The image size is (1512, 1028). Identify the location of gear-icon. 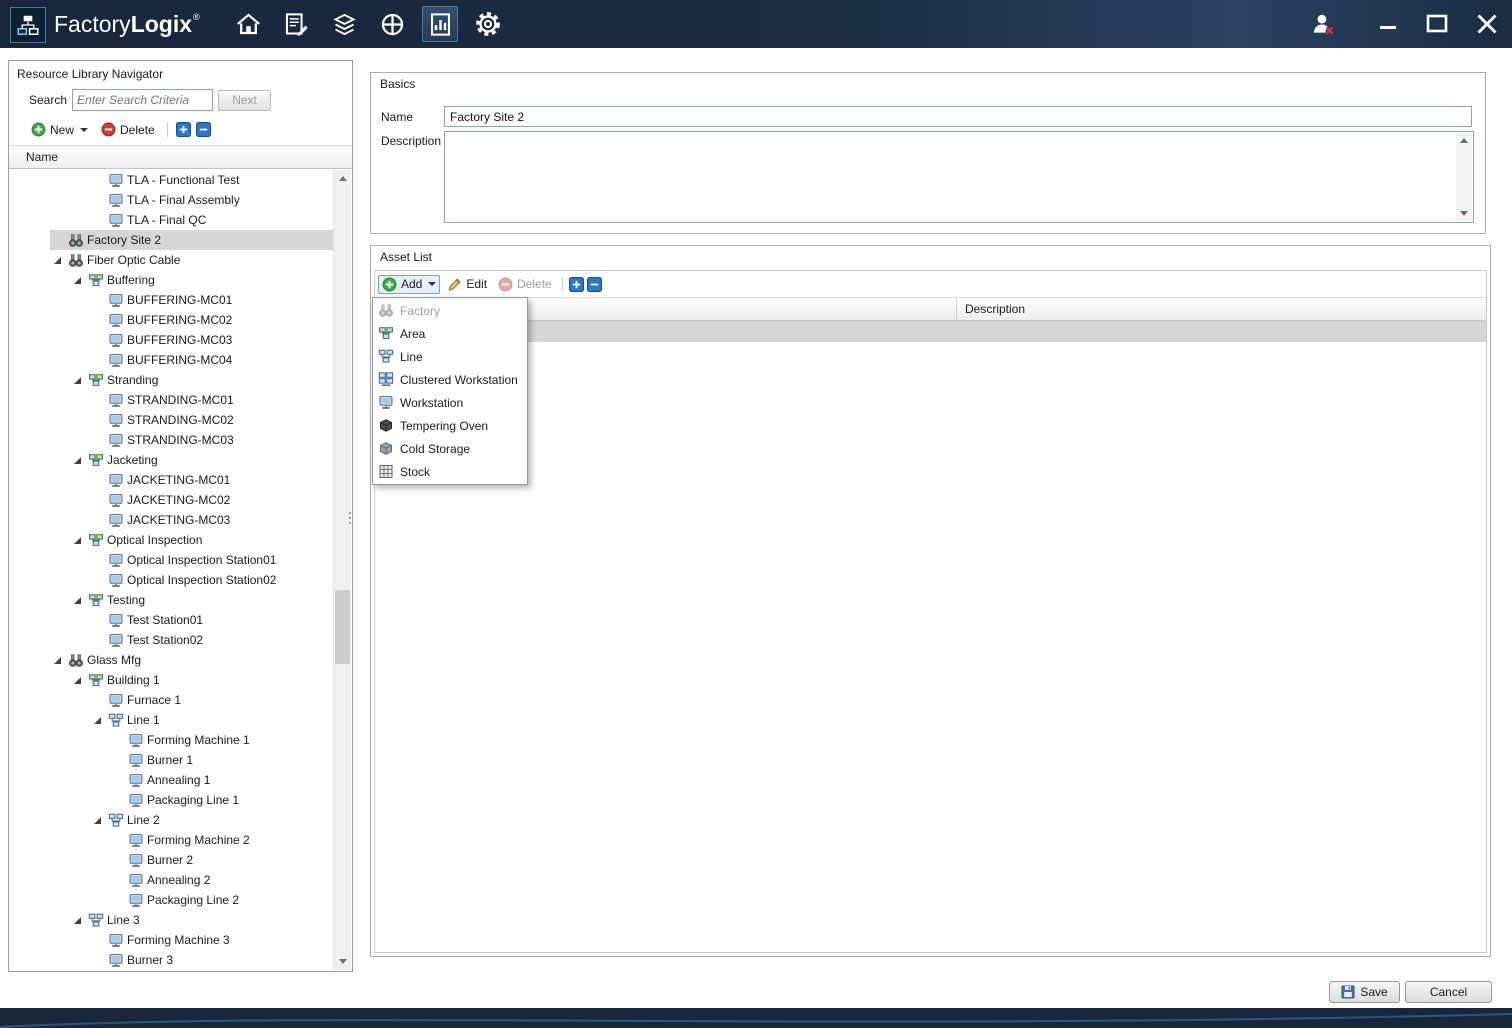
(488, 24).